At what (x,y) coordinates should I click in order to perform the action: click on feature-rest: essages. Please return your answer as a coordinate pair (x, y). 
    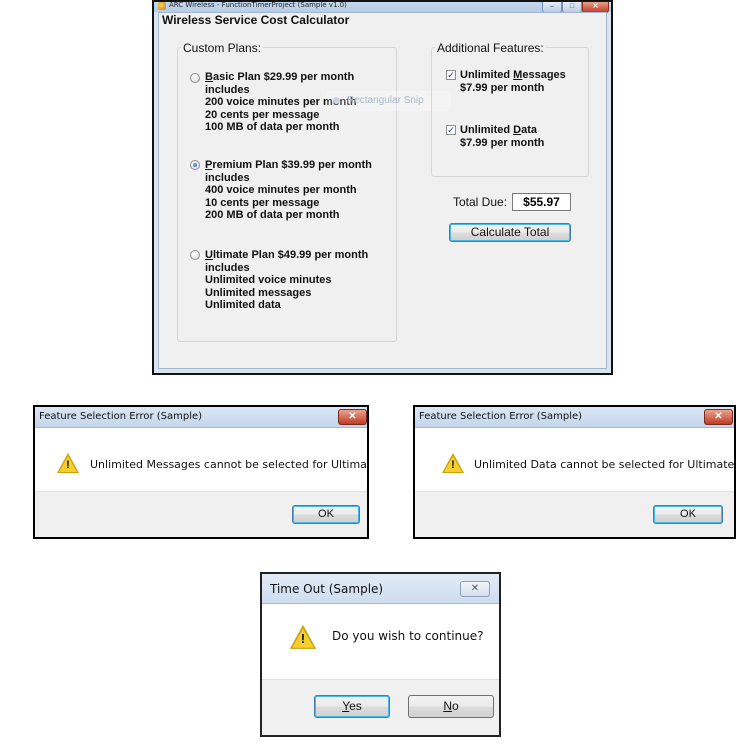
    Looking at the image, I should click on (544, 75).